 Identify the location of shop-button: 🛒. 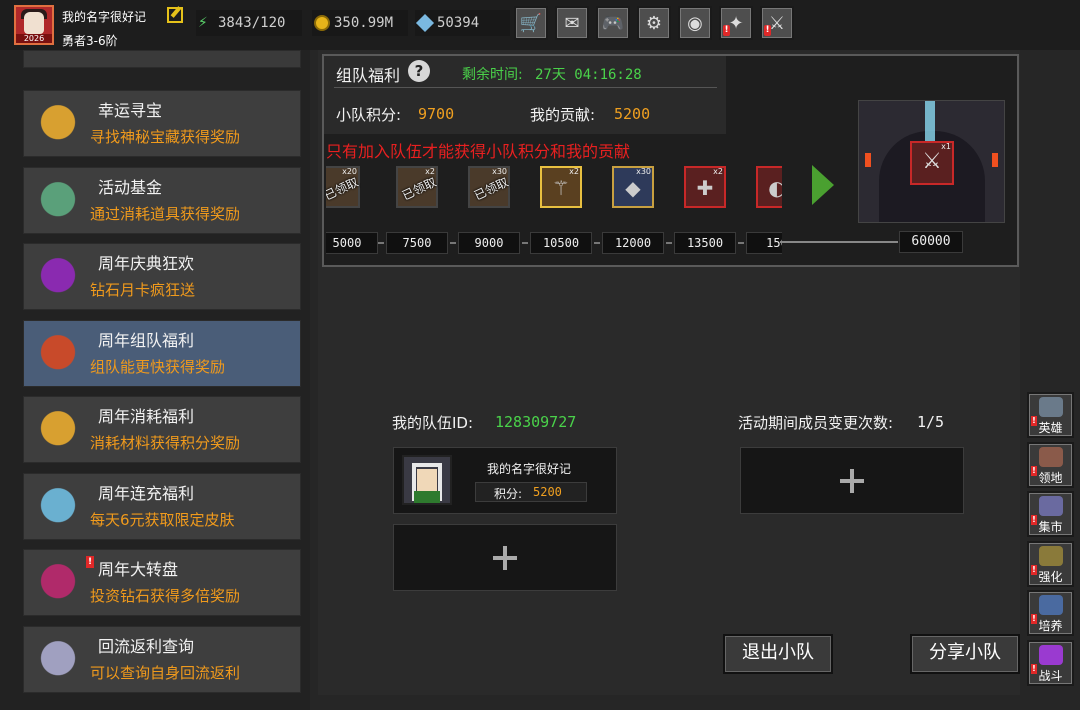
(531, 23).